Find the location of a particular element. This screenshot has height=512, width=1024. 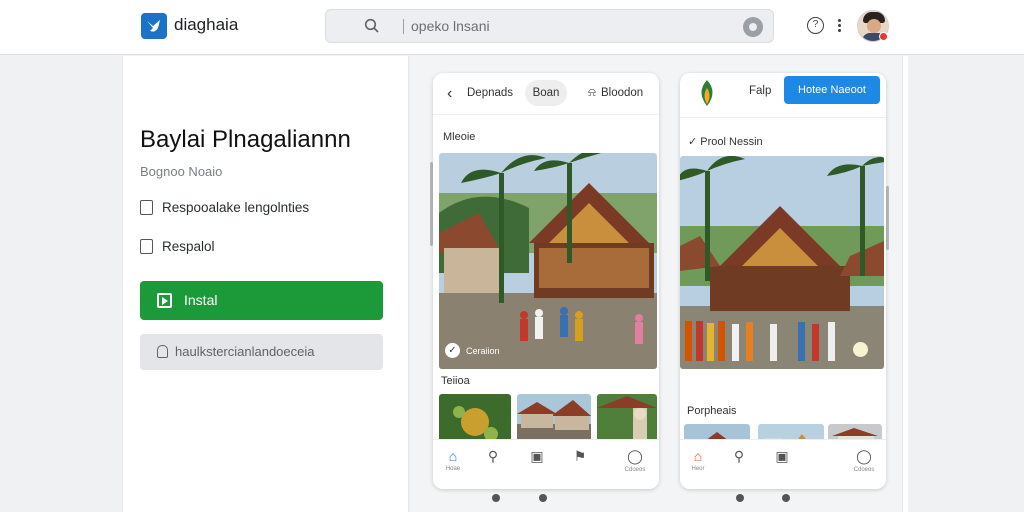

tab-depnads: Depnads is located at coordinates (490, 93).